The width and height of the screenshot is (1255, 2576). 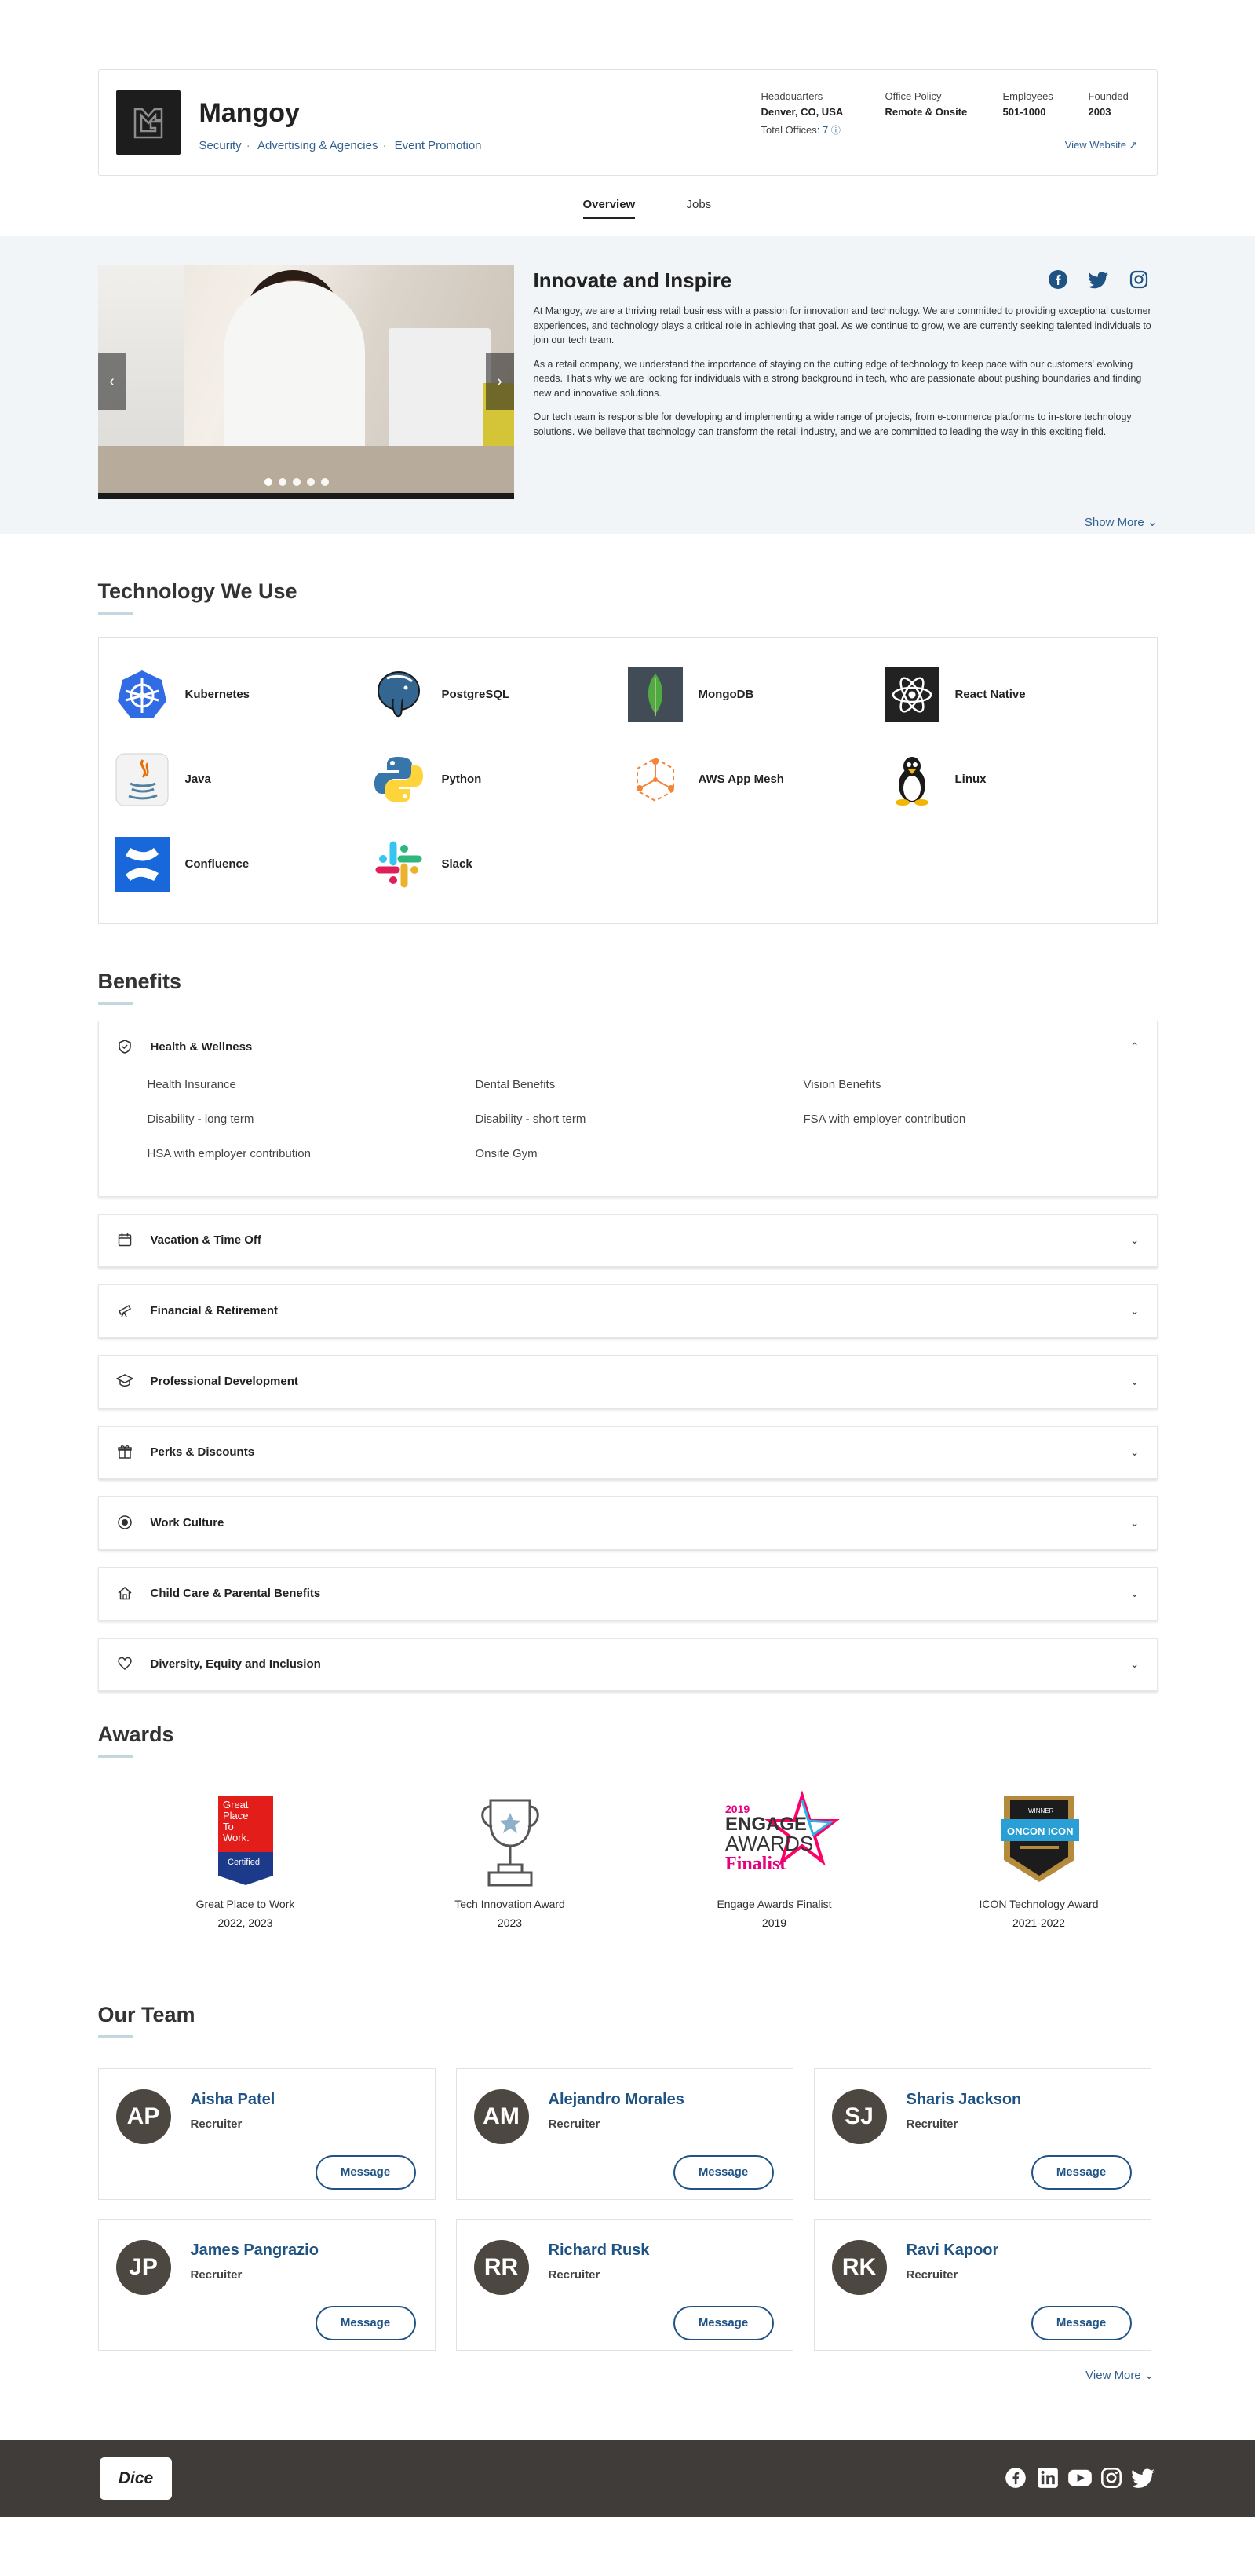 What do you see at coordinates (655, 779) in the screenshot?
I see `aws-app-mesh-icon` at bounding box center [655, 779].